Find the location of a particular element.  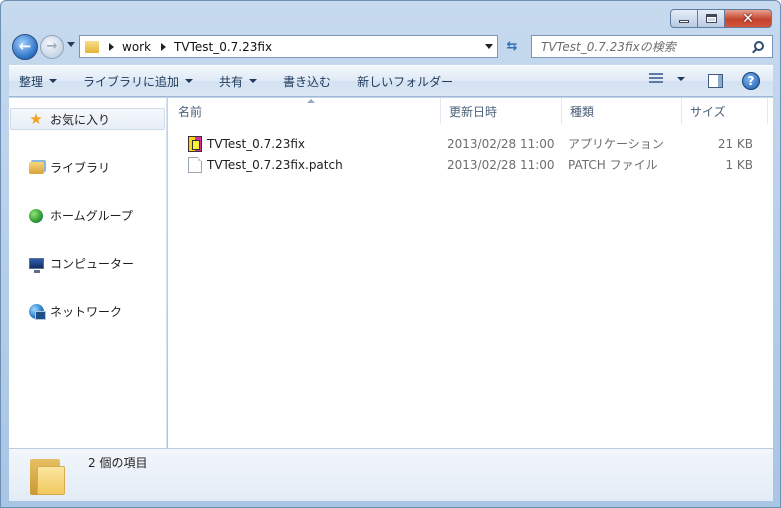

maximize-icon is located at coordinates (711, 18).